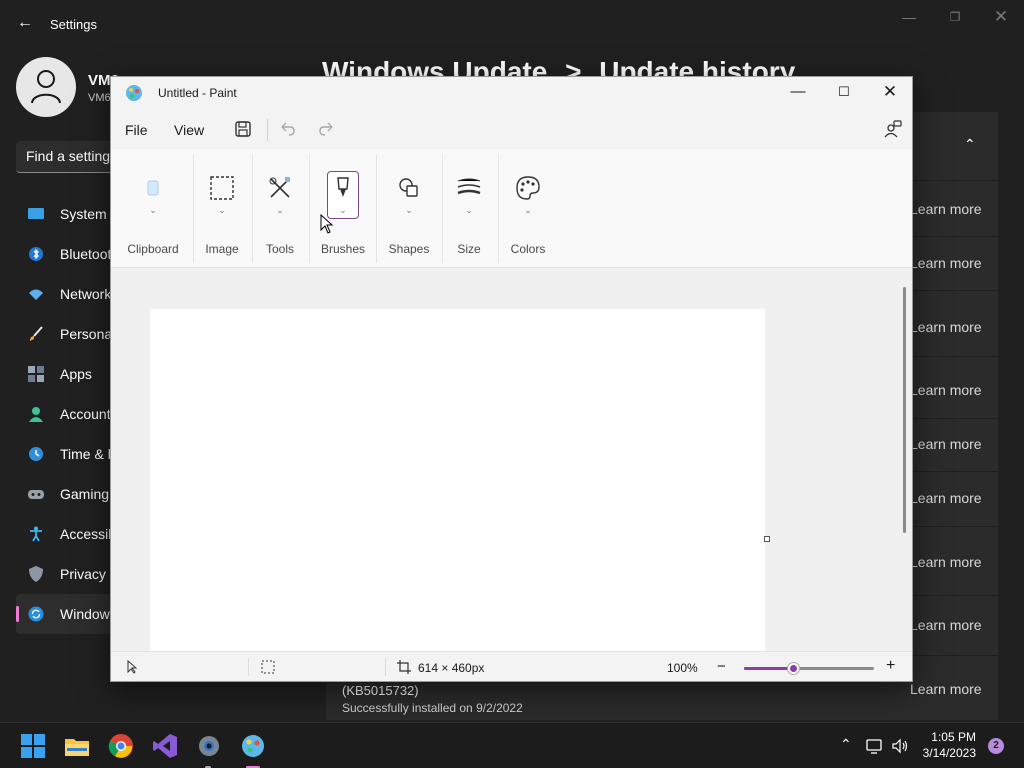 This screenshot has height=768, width=1024. Describe the element at coordinates (380, 690) in the screenshot. I see `update-kb-number: (KB5015732)` at that location.